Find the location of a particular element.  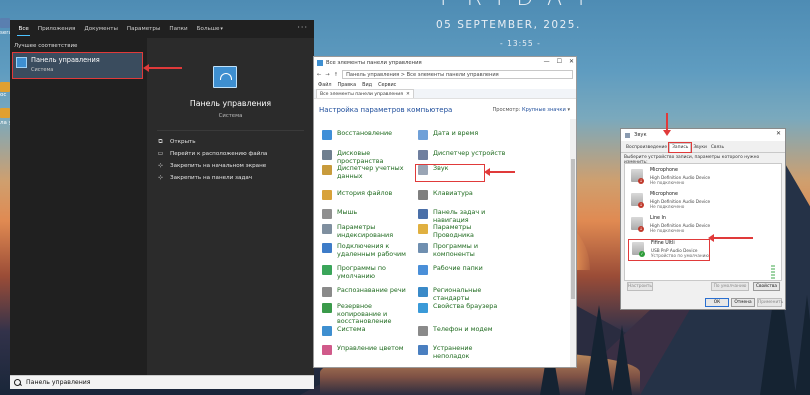

tab-recording: Запись is located at coordinates (680, 147).